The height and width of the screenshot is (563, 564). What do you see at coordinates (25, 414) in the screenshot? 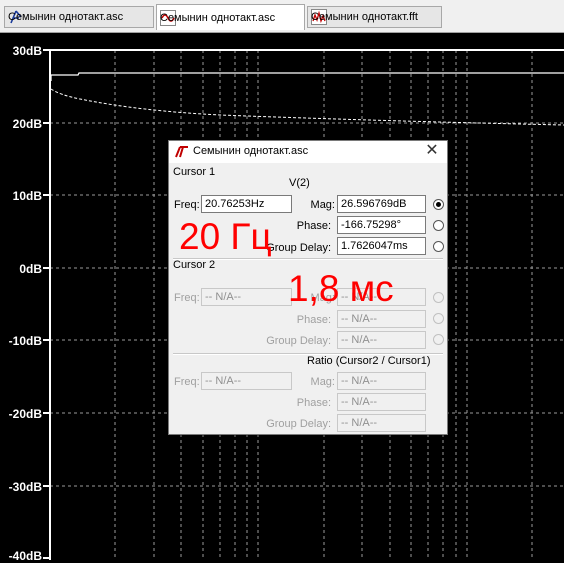
I see `y-tick-label: -20dB` at bounding box center [25, 414].